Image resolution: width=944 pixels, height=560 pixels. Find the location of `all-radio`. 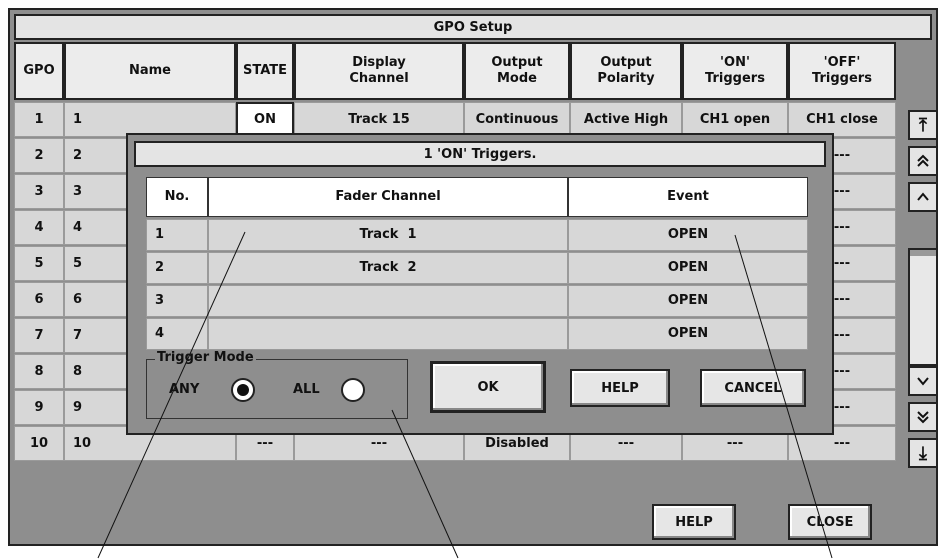

all-radio is located at coordinates (353, 390).